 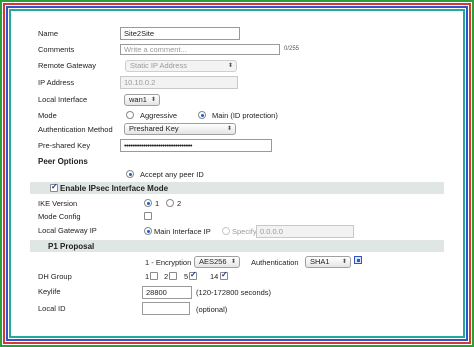 I want to click on local-gateway-specify-label: Specify, so click(x=244, y=231).